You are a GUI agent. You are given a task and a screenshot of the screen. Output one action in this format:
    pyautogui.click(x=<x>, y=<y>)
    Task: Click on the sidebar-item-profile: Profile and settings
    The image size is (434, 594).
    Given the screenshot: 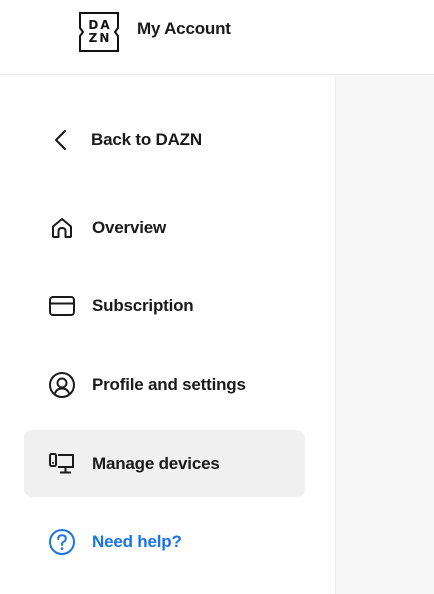 What is the action you would take?
    pyautogui.click(x=164, y=384)
    